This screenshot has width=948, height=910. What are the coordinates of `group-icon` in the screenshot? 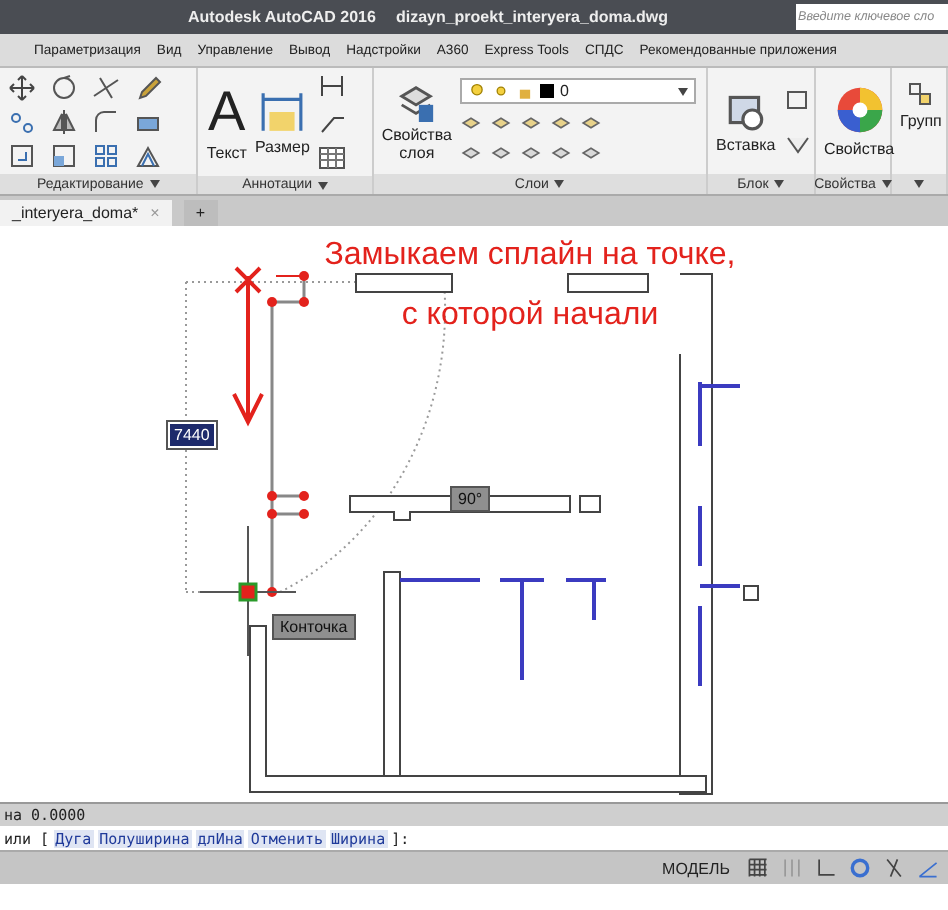 It's located at (920, 94).